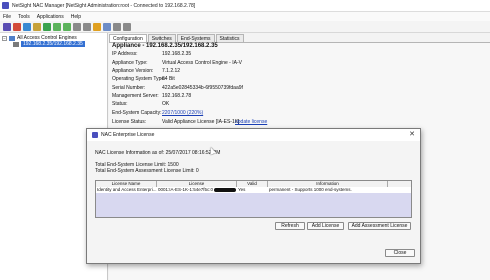  I want to click on forward-icon, so click(67, 26).